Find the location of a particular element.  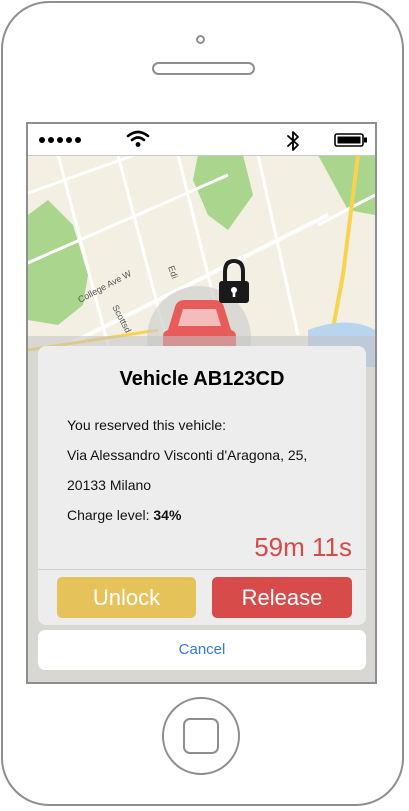

divider is located at coordinates (202, 569).